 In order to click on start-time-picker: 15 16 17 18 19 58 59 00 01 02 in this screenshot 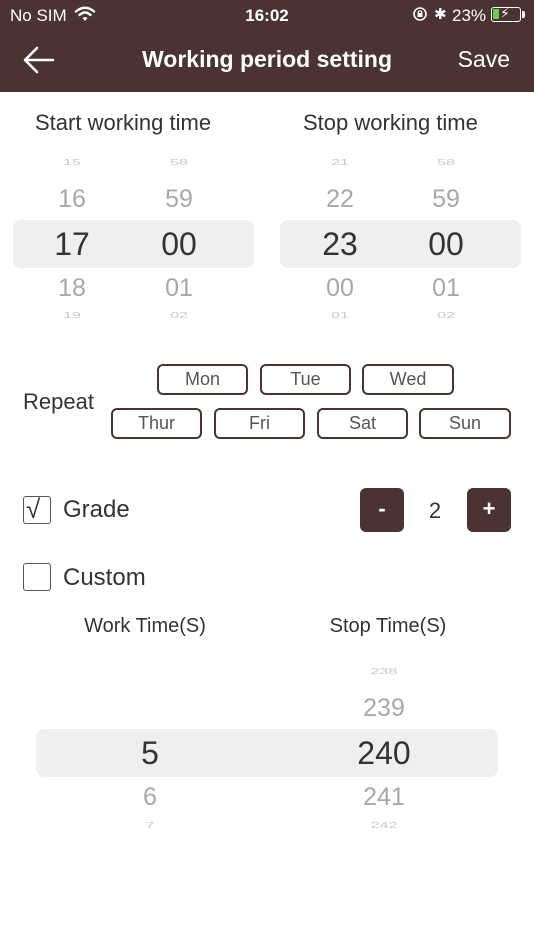, I will do `click(133, 239)`.